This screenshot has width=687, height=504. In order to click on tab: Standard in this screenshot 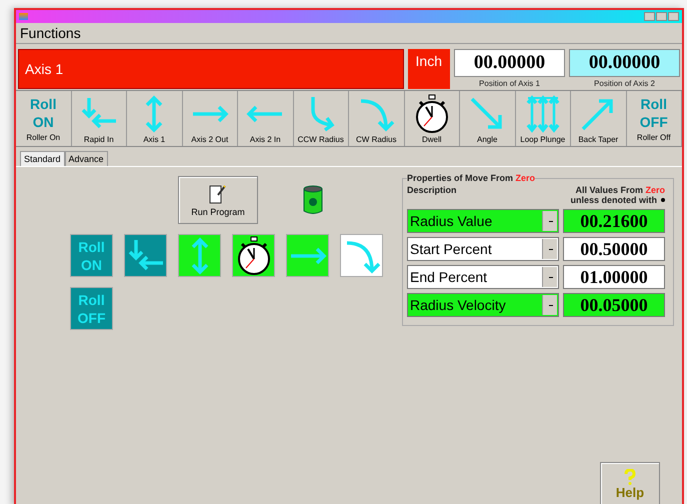, I will do `click(42, 158)`.